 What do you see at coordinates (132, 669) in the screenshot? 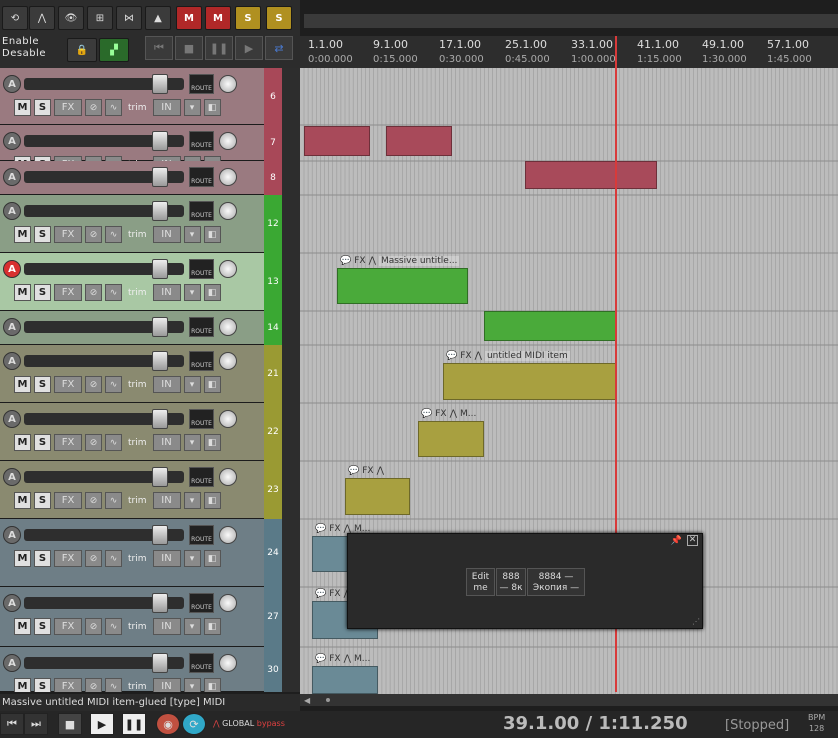
I see `track-30: A ROUTE M S FX ⊘ ∿ trim IN ▾ ◧` at bounding box center [132, 669].